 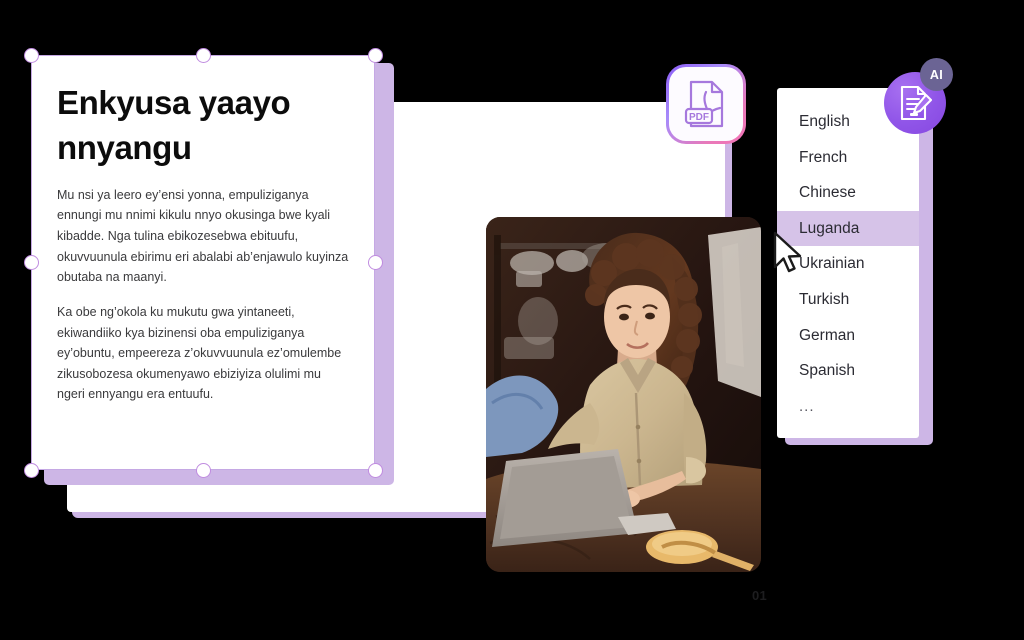 What do you see at coordinates (759, 595) in the screenshot?
I see `page-number: 01` at bounding box center [759, 595].